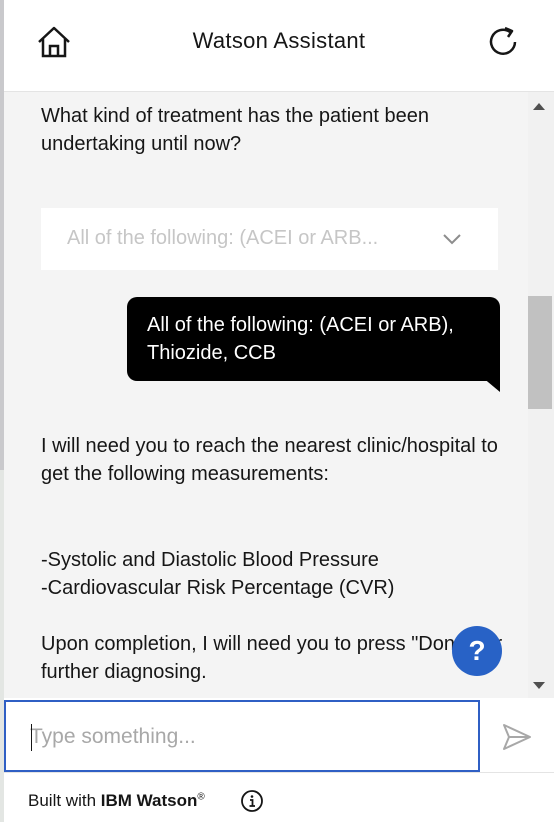  What do you see at coordinates (488, 382) in the screenshot?
I see `user-message-tail` at bounding box center [488, 382].